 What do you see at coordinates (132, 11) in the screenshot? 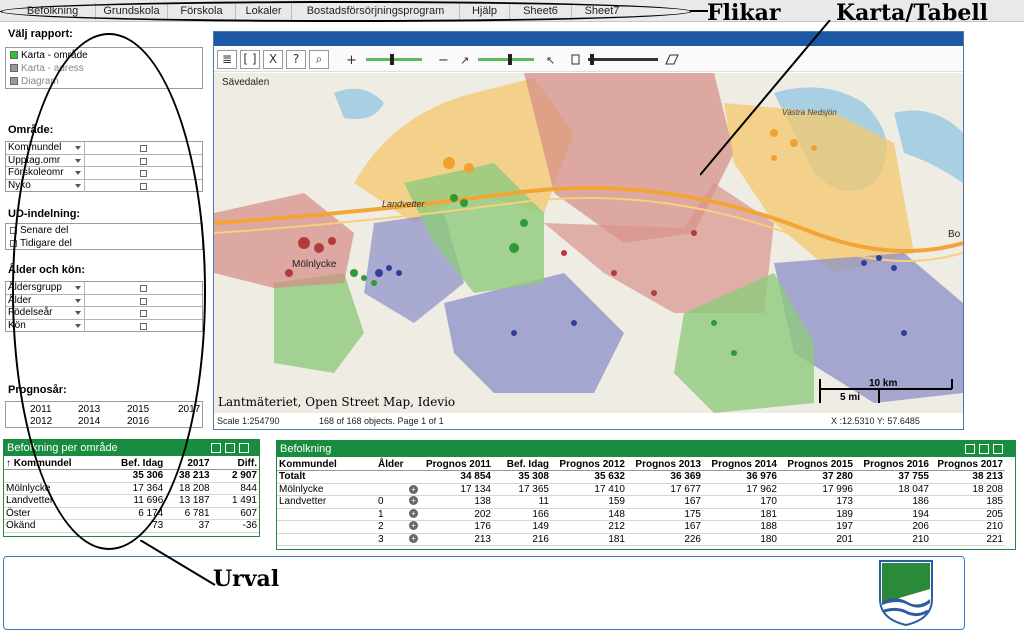
I see `tab-grundskola: Grundskola` at bounding box center [132, 11].